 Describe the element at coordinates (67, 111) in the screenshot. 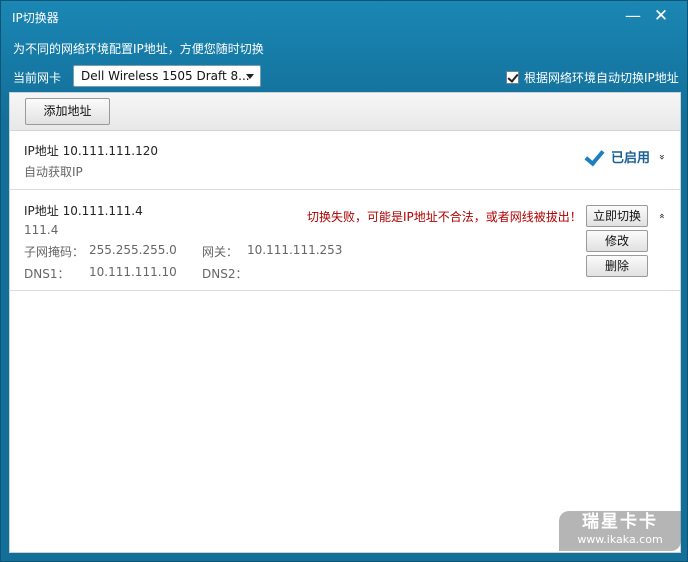

I see `add-address-button: 添加地址` at that location.